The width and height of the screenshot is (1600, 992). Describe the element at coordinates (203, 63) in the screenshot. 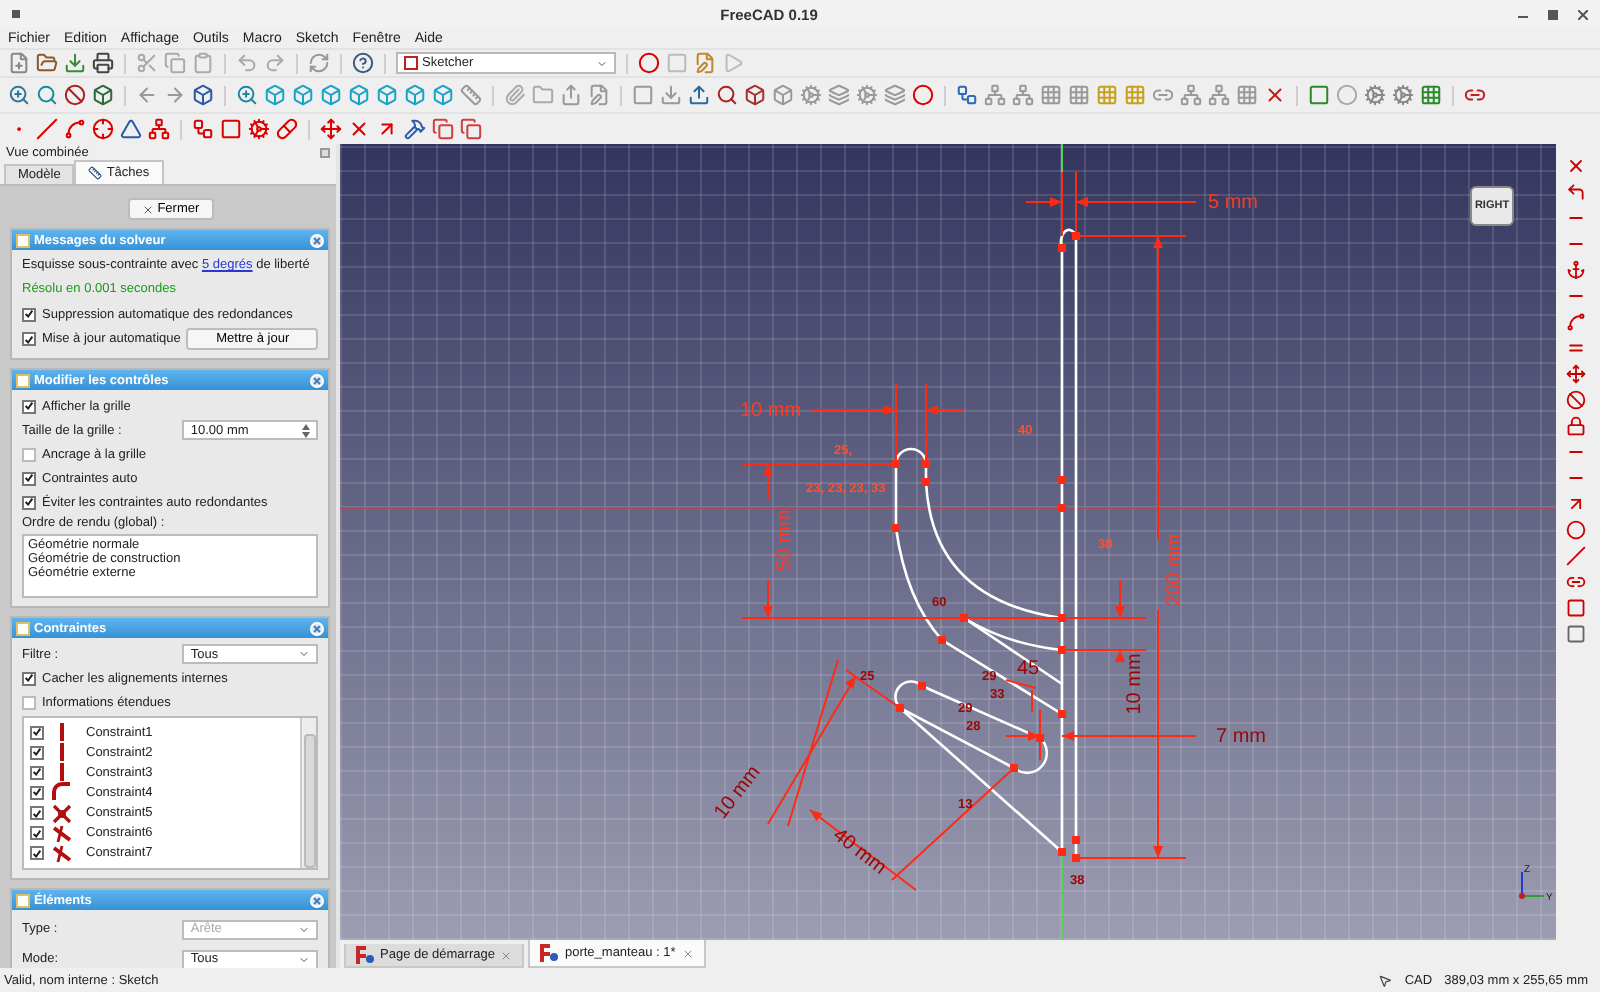

I see `clipboard-icon` at that location.